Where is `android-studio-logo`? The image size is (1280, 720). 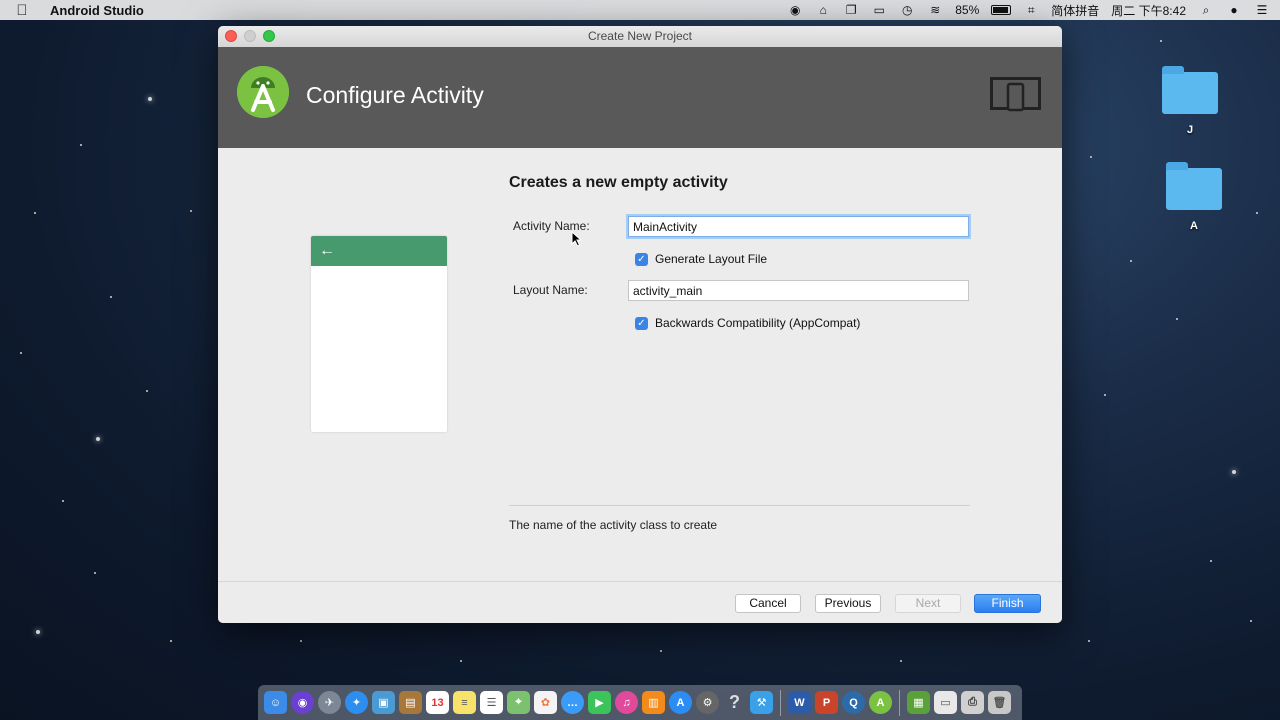
android-studio-logo is located at coordinates (263, 92).